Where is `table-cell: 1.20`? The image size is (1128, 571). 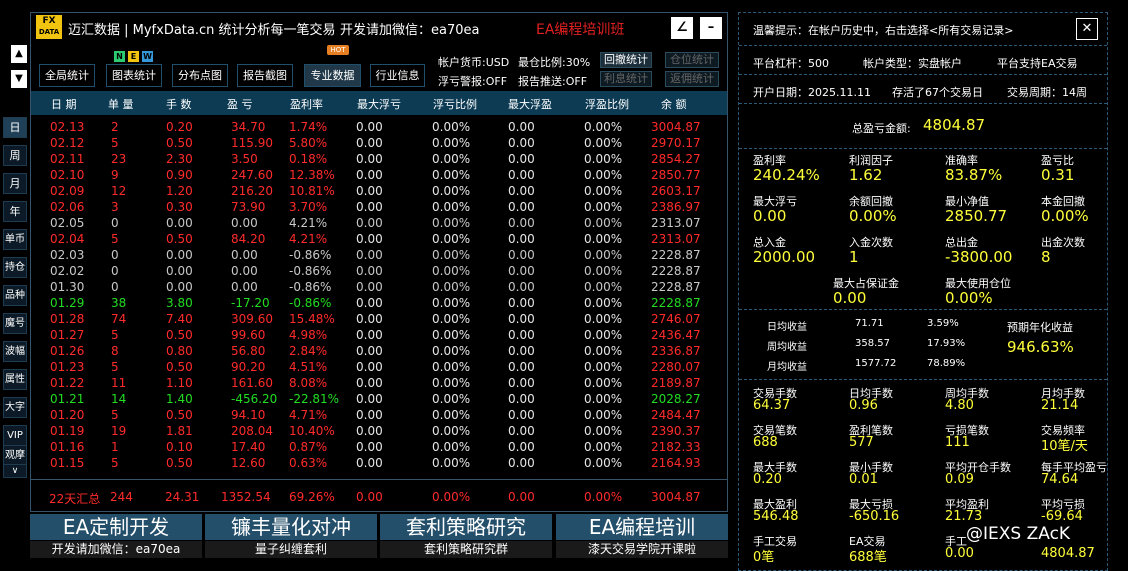 table-cell: 1.20 is located at coordinates (179, 191).